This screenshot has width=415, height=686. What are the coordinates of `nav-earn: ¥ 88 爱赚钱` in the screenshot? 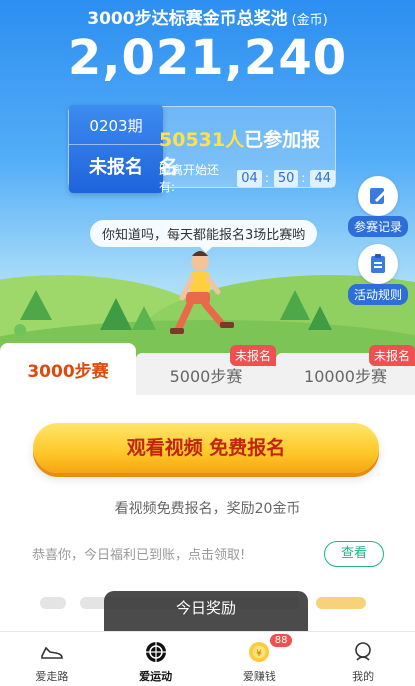 It's located at (260, 659).